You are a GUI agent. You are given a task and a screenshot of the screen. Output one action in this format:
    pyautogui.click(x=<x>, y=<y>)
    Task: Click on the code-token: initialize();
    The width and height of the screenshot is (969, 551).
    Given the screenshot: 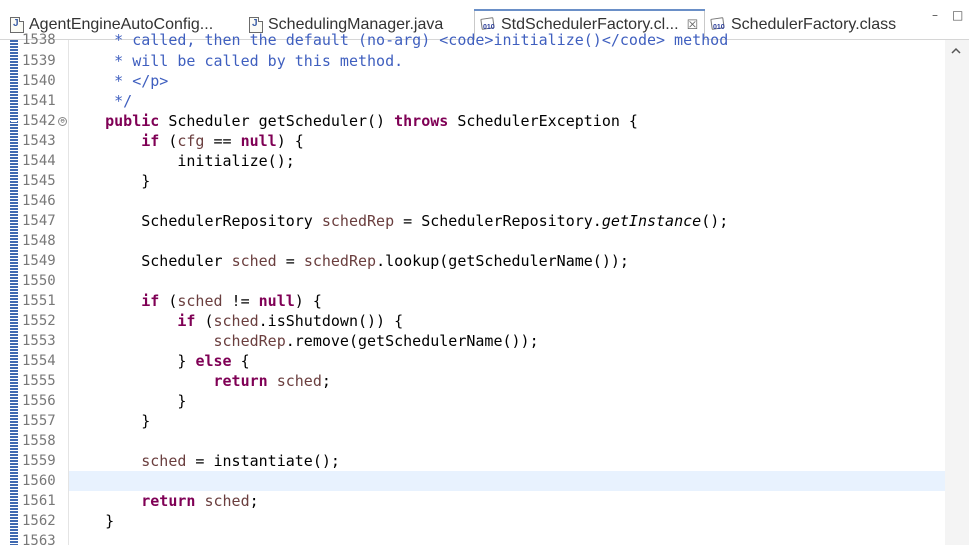 What is the action you would take?
    pyautogui.click(x=236, y=161)
    